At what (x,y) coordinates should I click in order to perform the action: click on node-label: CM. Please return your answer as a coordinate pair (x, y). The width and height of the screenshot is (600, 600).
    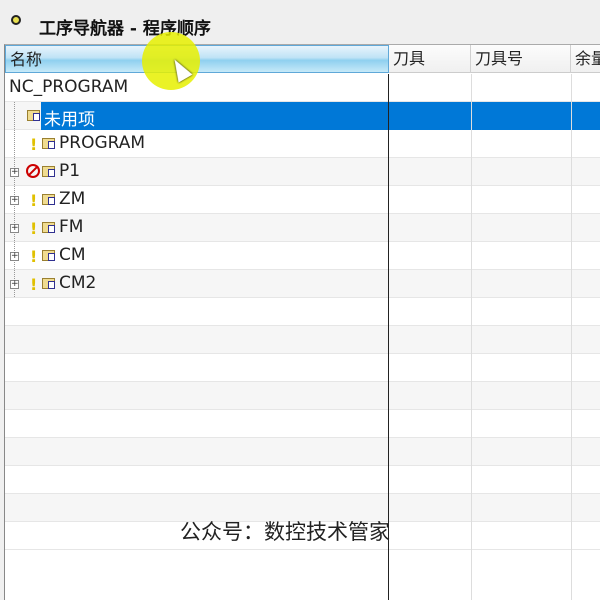
    Looking at the image, I should click on (72, 255).